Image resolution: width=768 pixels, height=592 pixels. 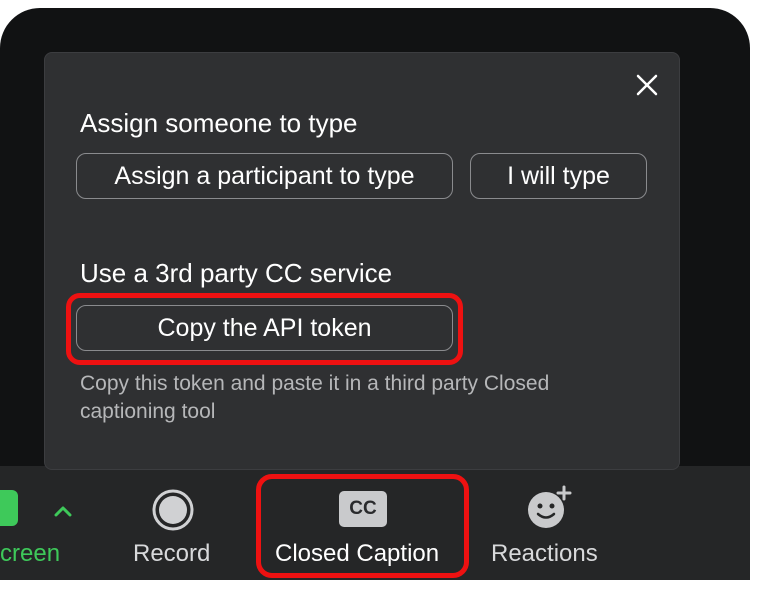 I want to click on reactions-label: Reactions, so click(x=544, y=554).